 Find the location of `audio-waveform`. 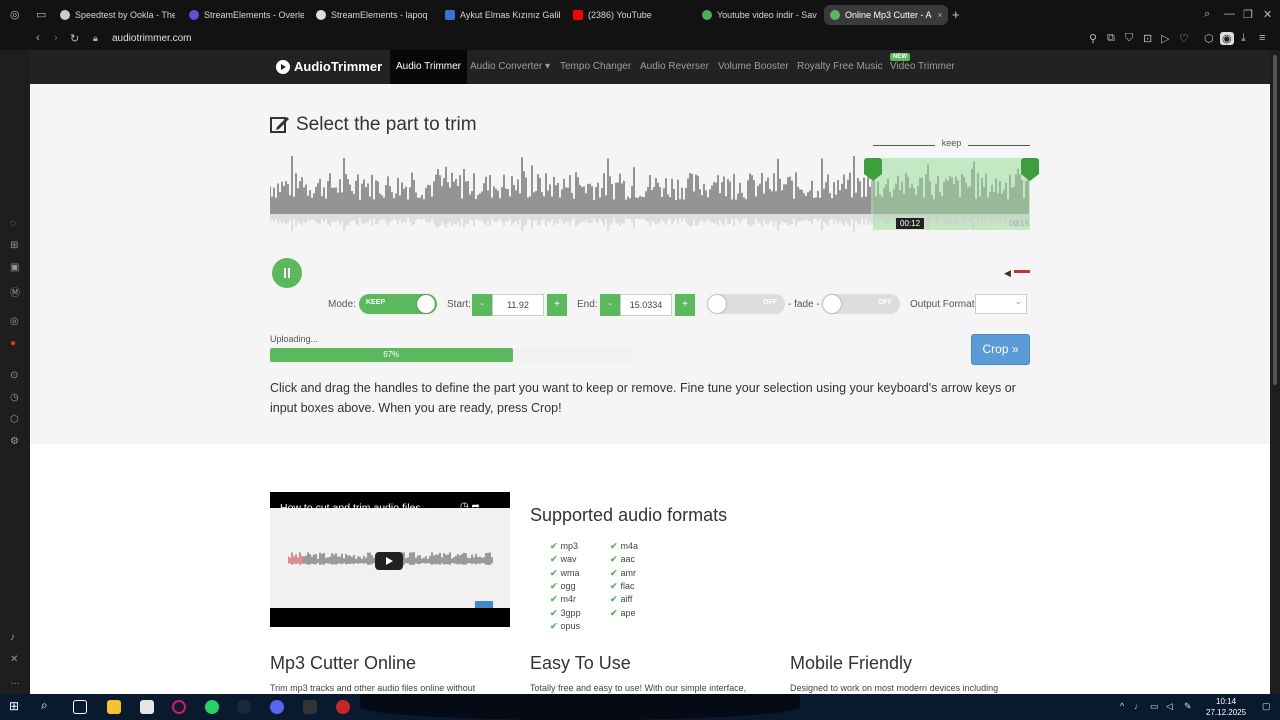

audio-waveform is located at coordinates (650, 201).